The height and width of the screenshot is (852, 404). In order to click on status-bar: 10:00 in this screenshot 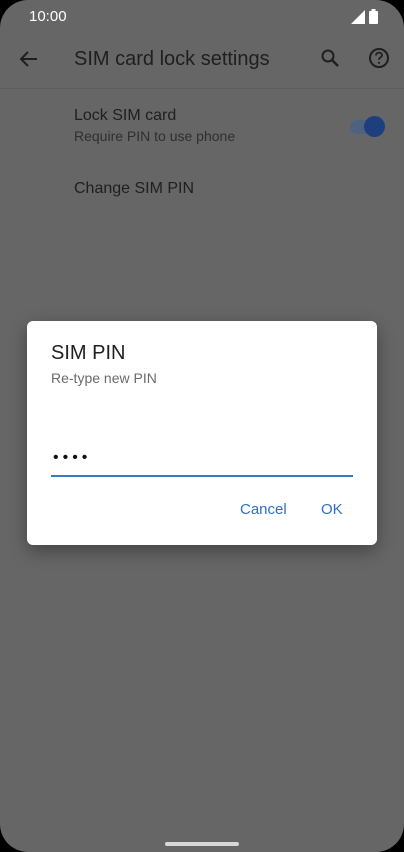, I will do `click(202, 17)`.